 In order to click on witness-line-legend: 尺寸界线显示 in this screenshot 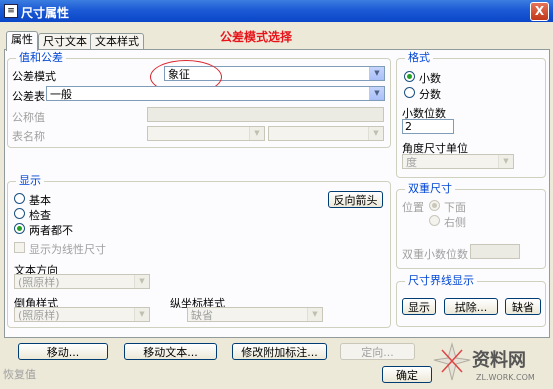, I will do `click(441, 281)`.